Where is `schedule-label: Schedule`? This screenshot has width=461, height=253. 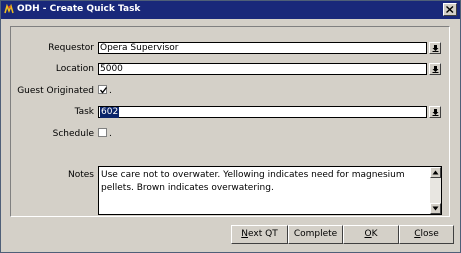
schedule-label: Schedule is located at coordinates (73, 134).